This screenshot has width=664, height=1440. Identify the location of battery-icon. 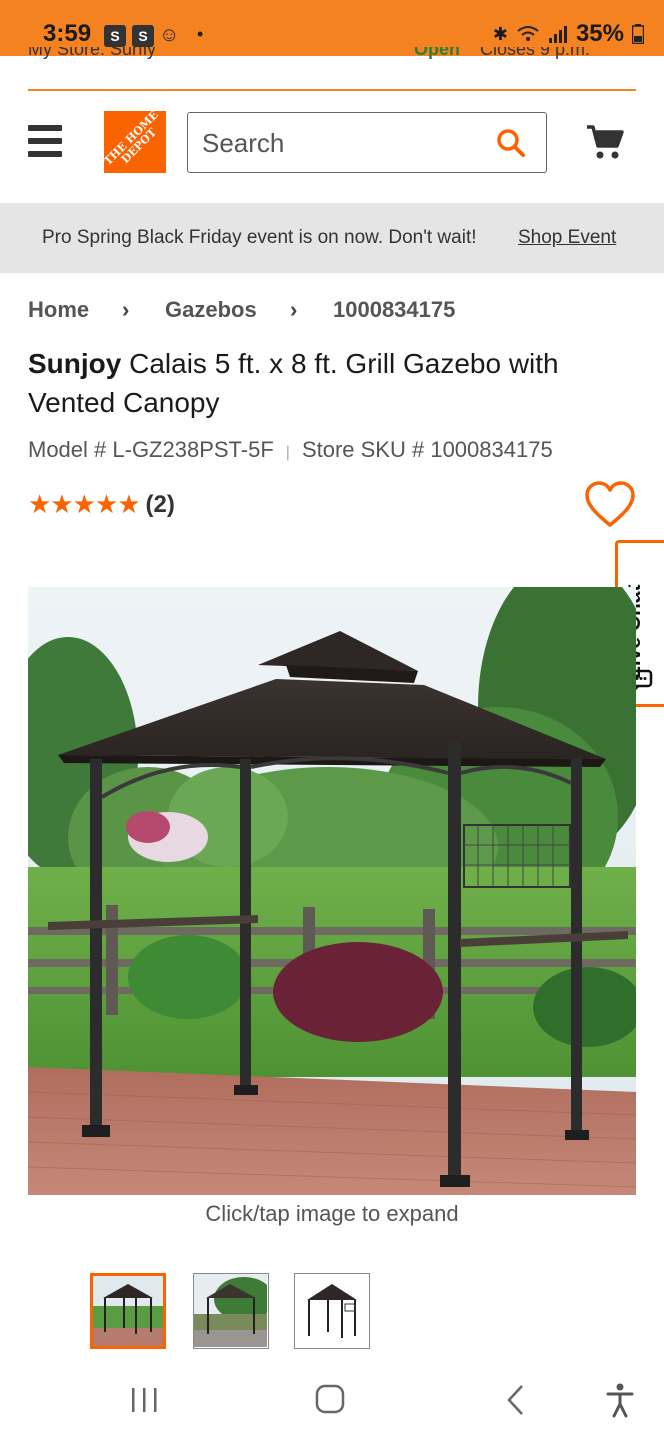
(638, 34).